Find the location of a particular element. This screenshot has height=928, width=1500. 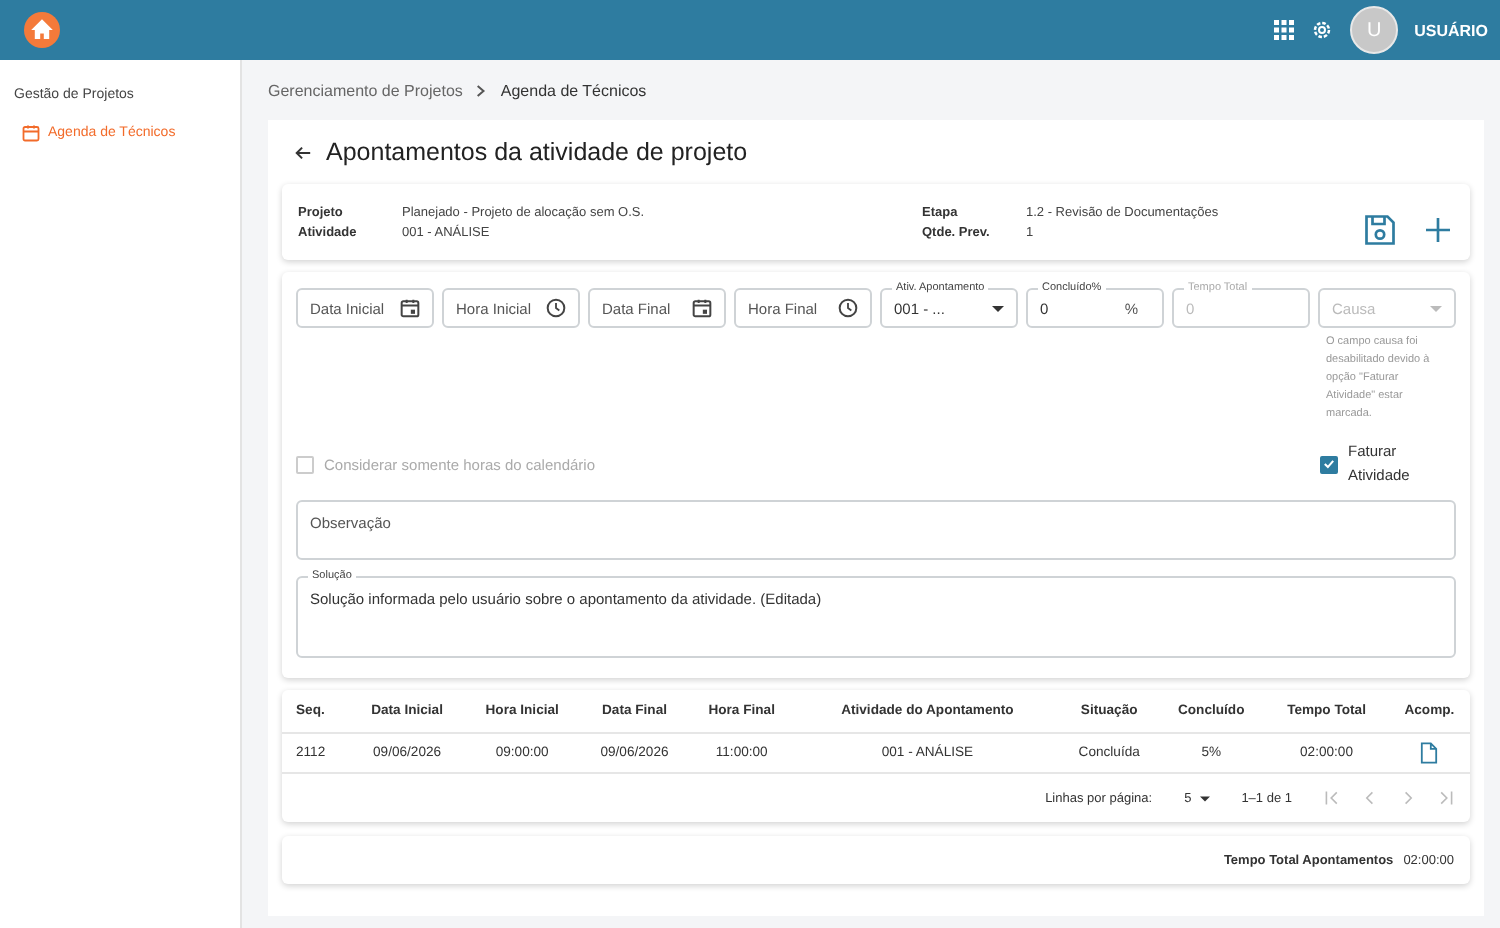

chevron-icon is located at coordinates (481, 90).